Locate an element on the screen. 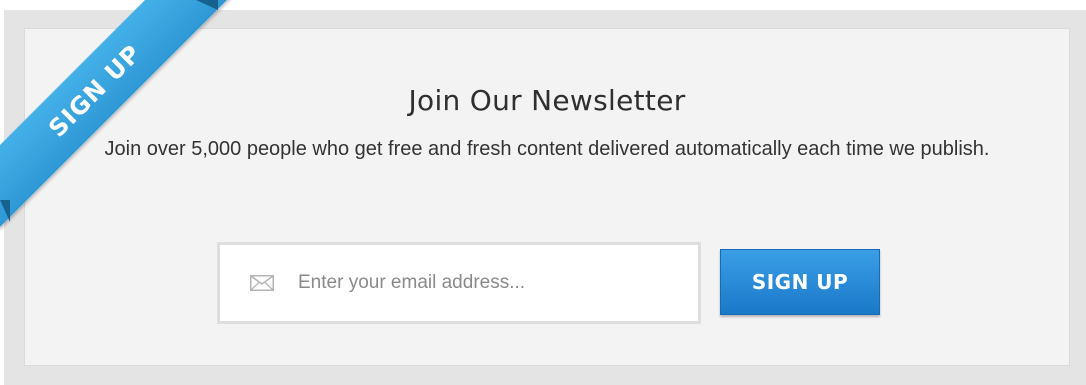  signup-ribbon-container: SIGN UP is located at coordinates (130, 120).